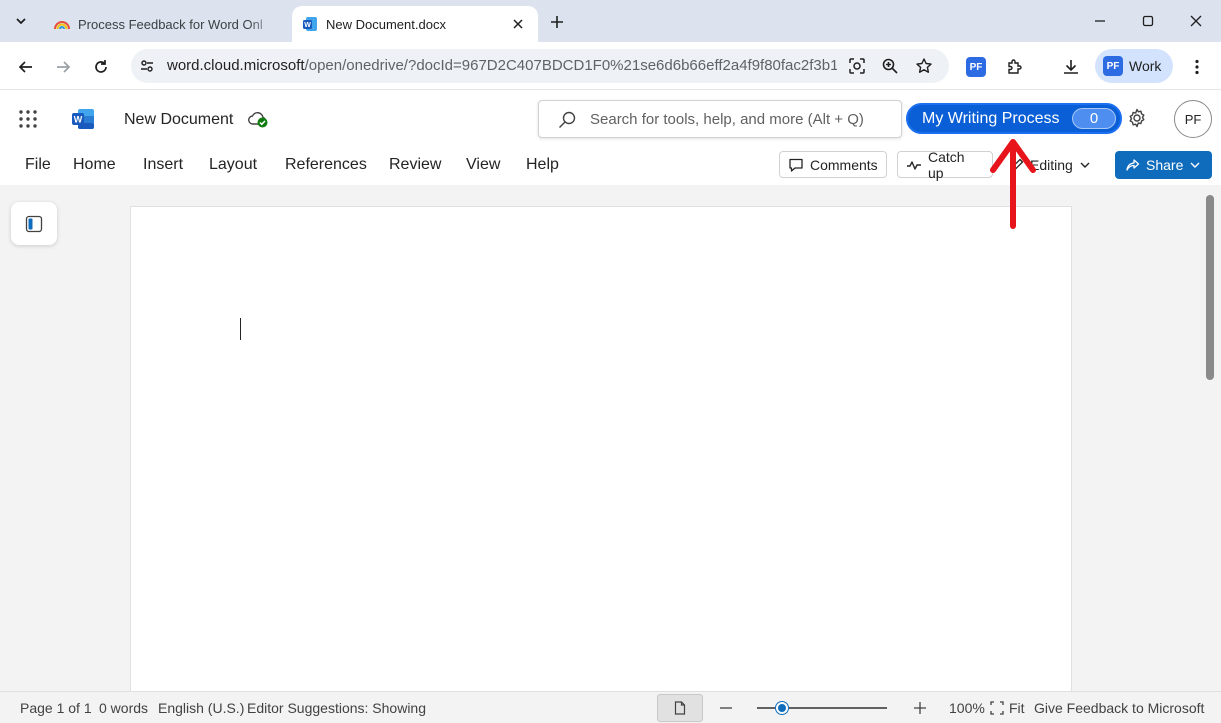 The image size is (1221, 723). I want to click on tab-process-feedback: Process Feedback for Word Onl, so click(166, 24).